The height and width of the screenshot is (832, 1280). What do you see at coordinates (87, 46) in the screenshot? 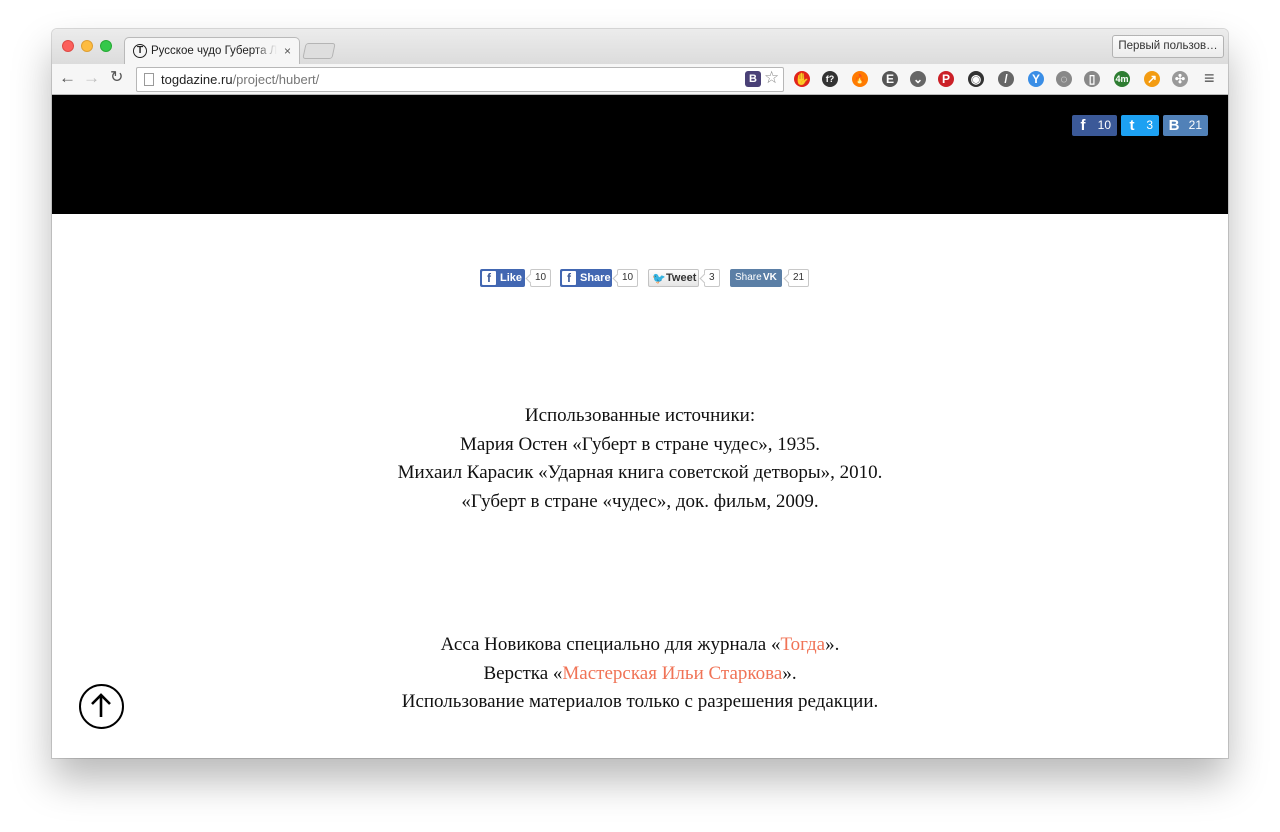
I see `minimize-window-icon` at bounding box center [87, 46].